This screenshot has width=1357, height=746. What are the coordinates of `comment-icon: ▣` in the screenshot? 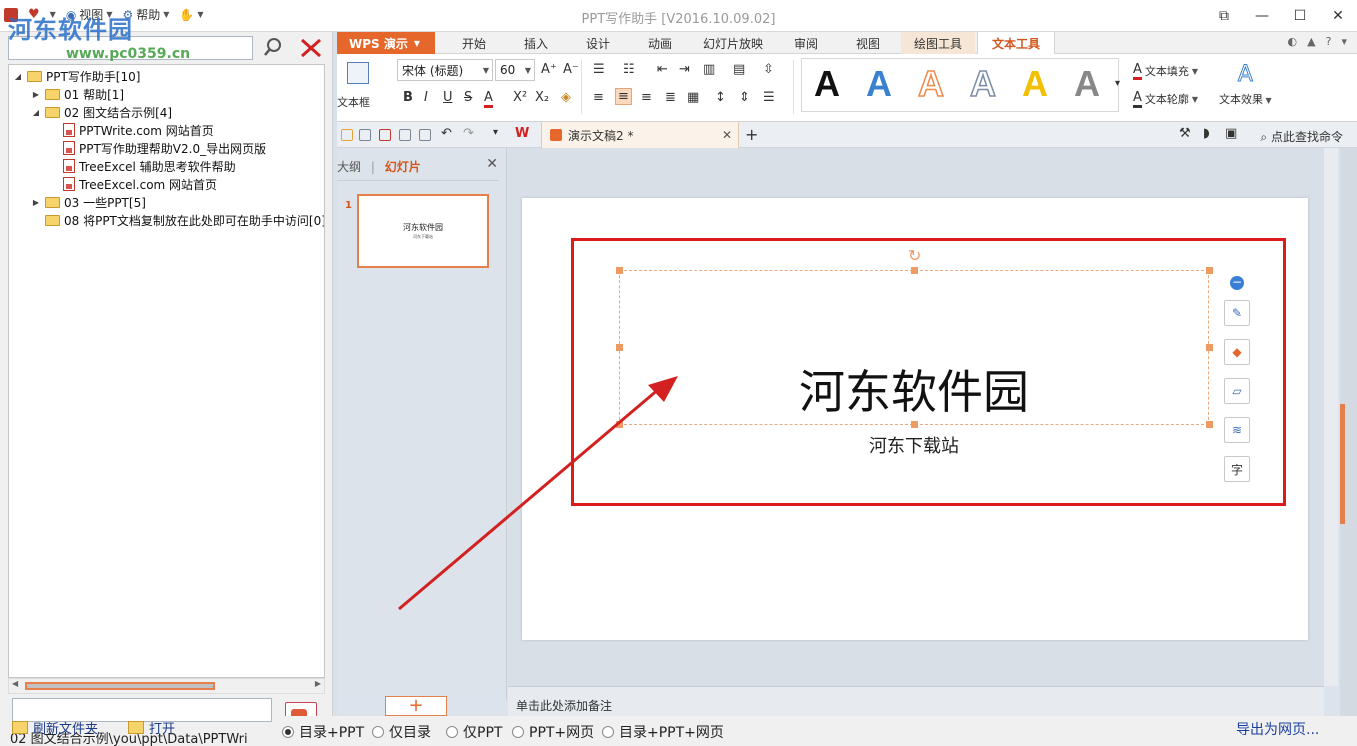 It's located at (1231, 133).